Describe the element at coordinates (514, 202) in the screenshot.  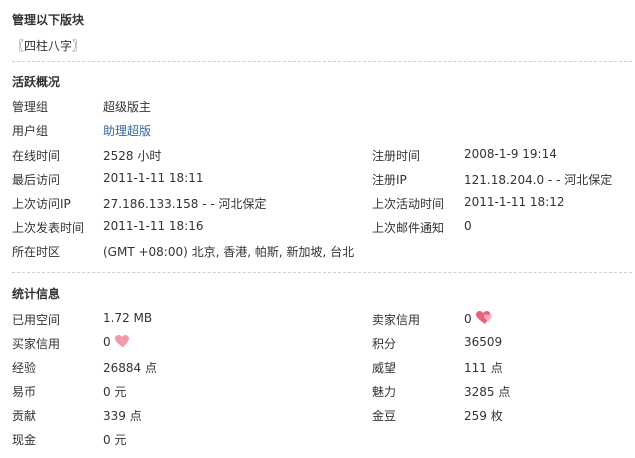
I see `info-value: 2011-1-11 18:12` at that location.